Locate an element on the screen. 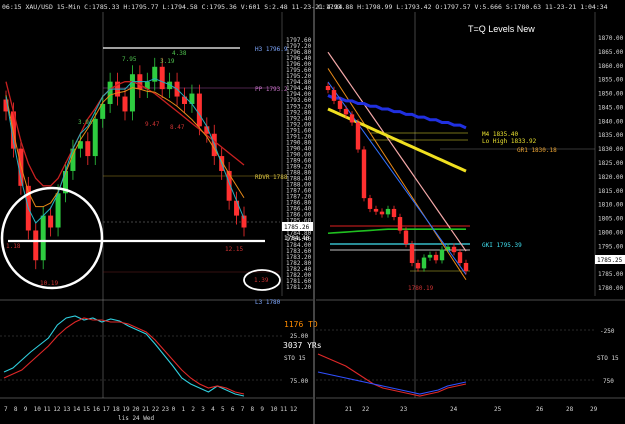 The height and width of the screenshot is (424, 625). label-pp: PP 1793.2 is located at coordinates (271, 89).